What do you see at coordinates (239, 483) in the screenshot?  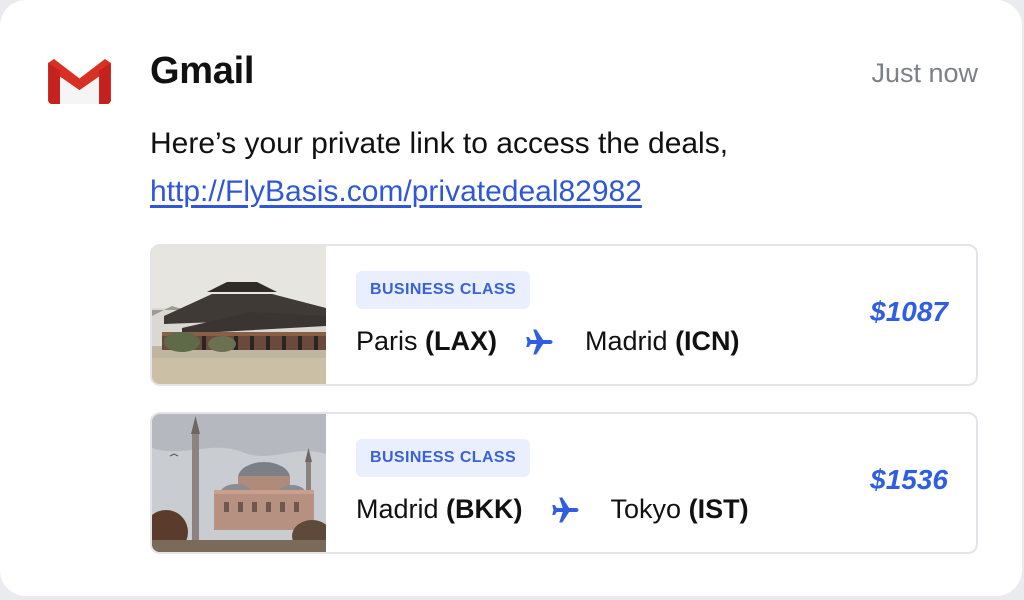 I see `mosque-photo` at bounding box center [239, 483].